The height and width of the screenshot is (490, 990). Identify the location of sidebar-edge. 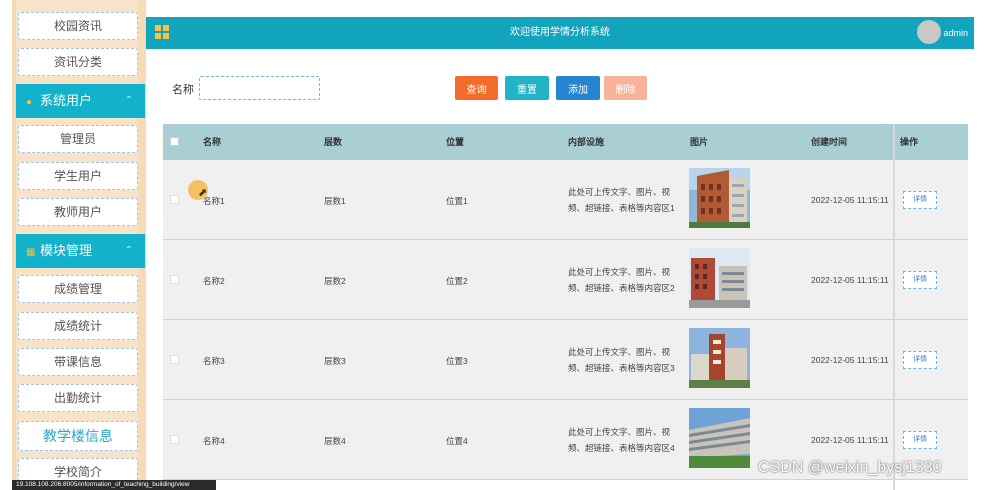
(6, 245).